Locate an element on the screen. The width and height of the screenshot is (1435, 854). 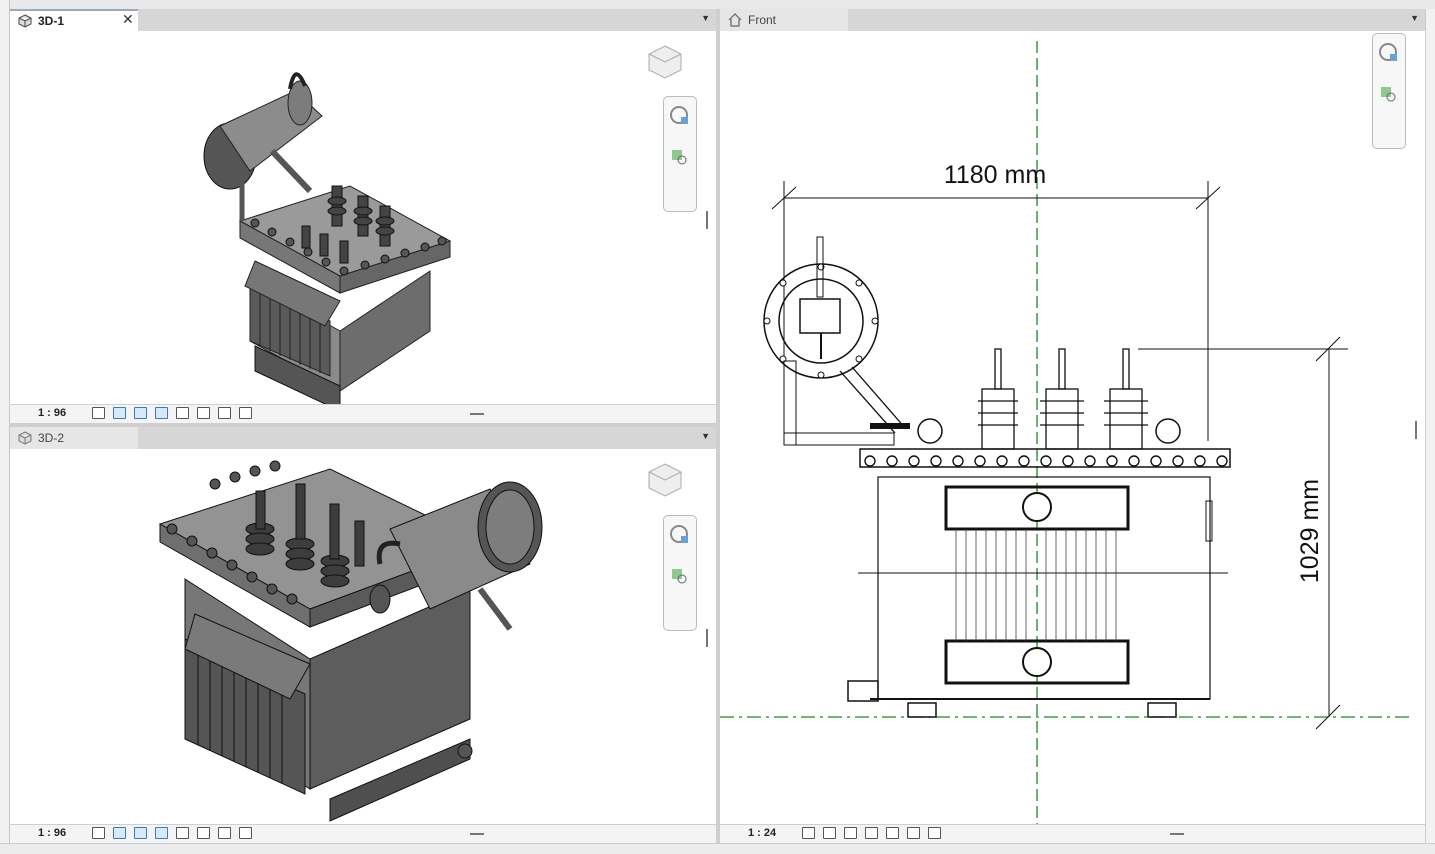
height-dimension-text: 1029 mm is located at coordinates (1310, 531).